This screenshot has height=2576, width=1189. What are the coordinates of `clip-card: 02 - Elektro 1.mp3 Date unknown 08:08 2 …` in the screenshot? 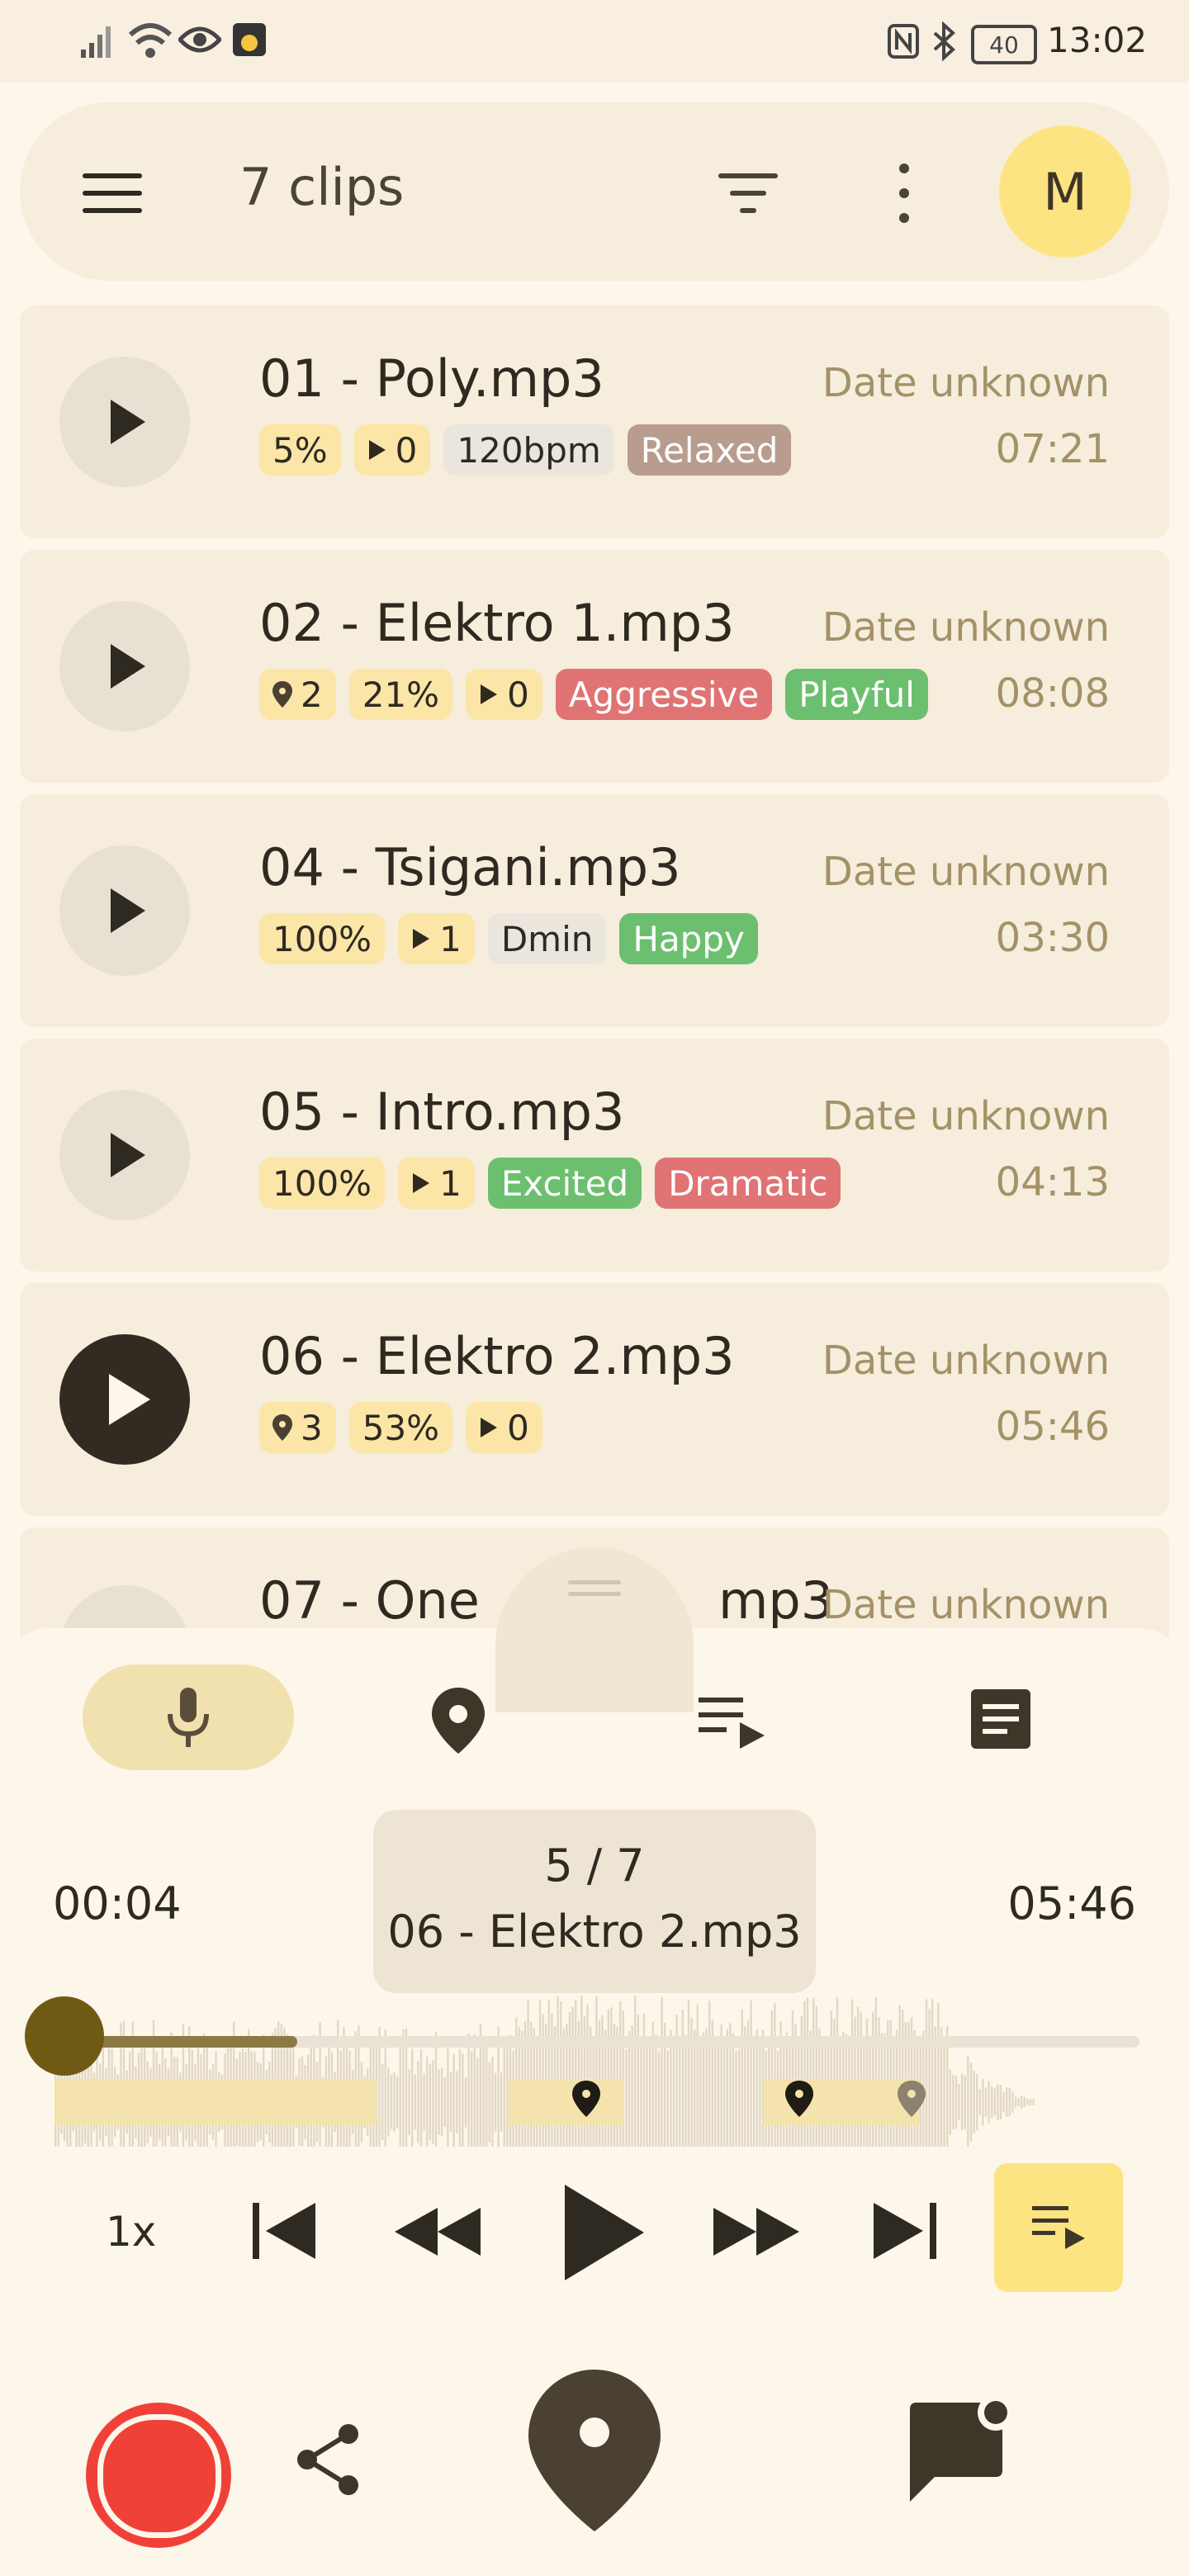 It's located at (594, 666).